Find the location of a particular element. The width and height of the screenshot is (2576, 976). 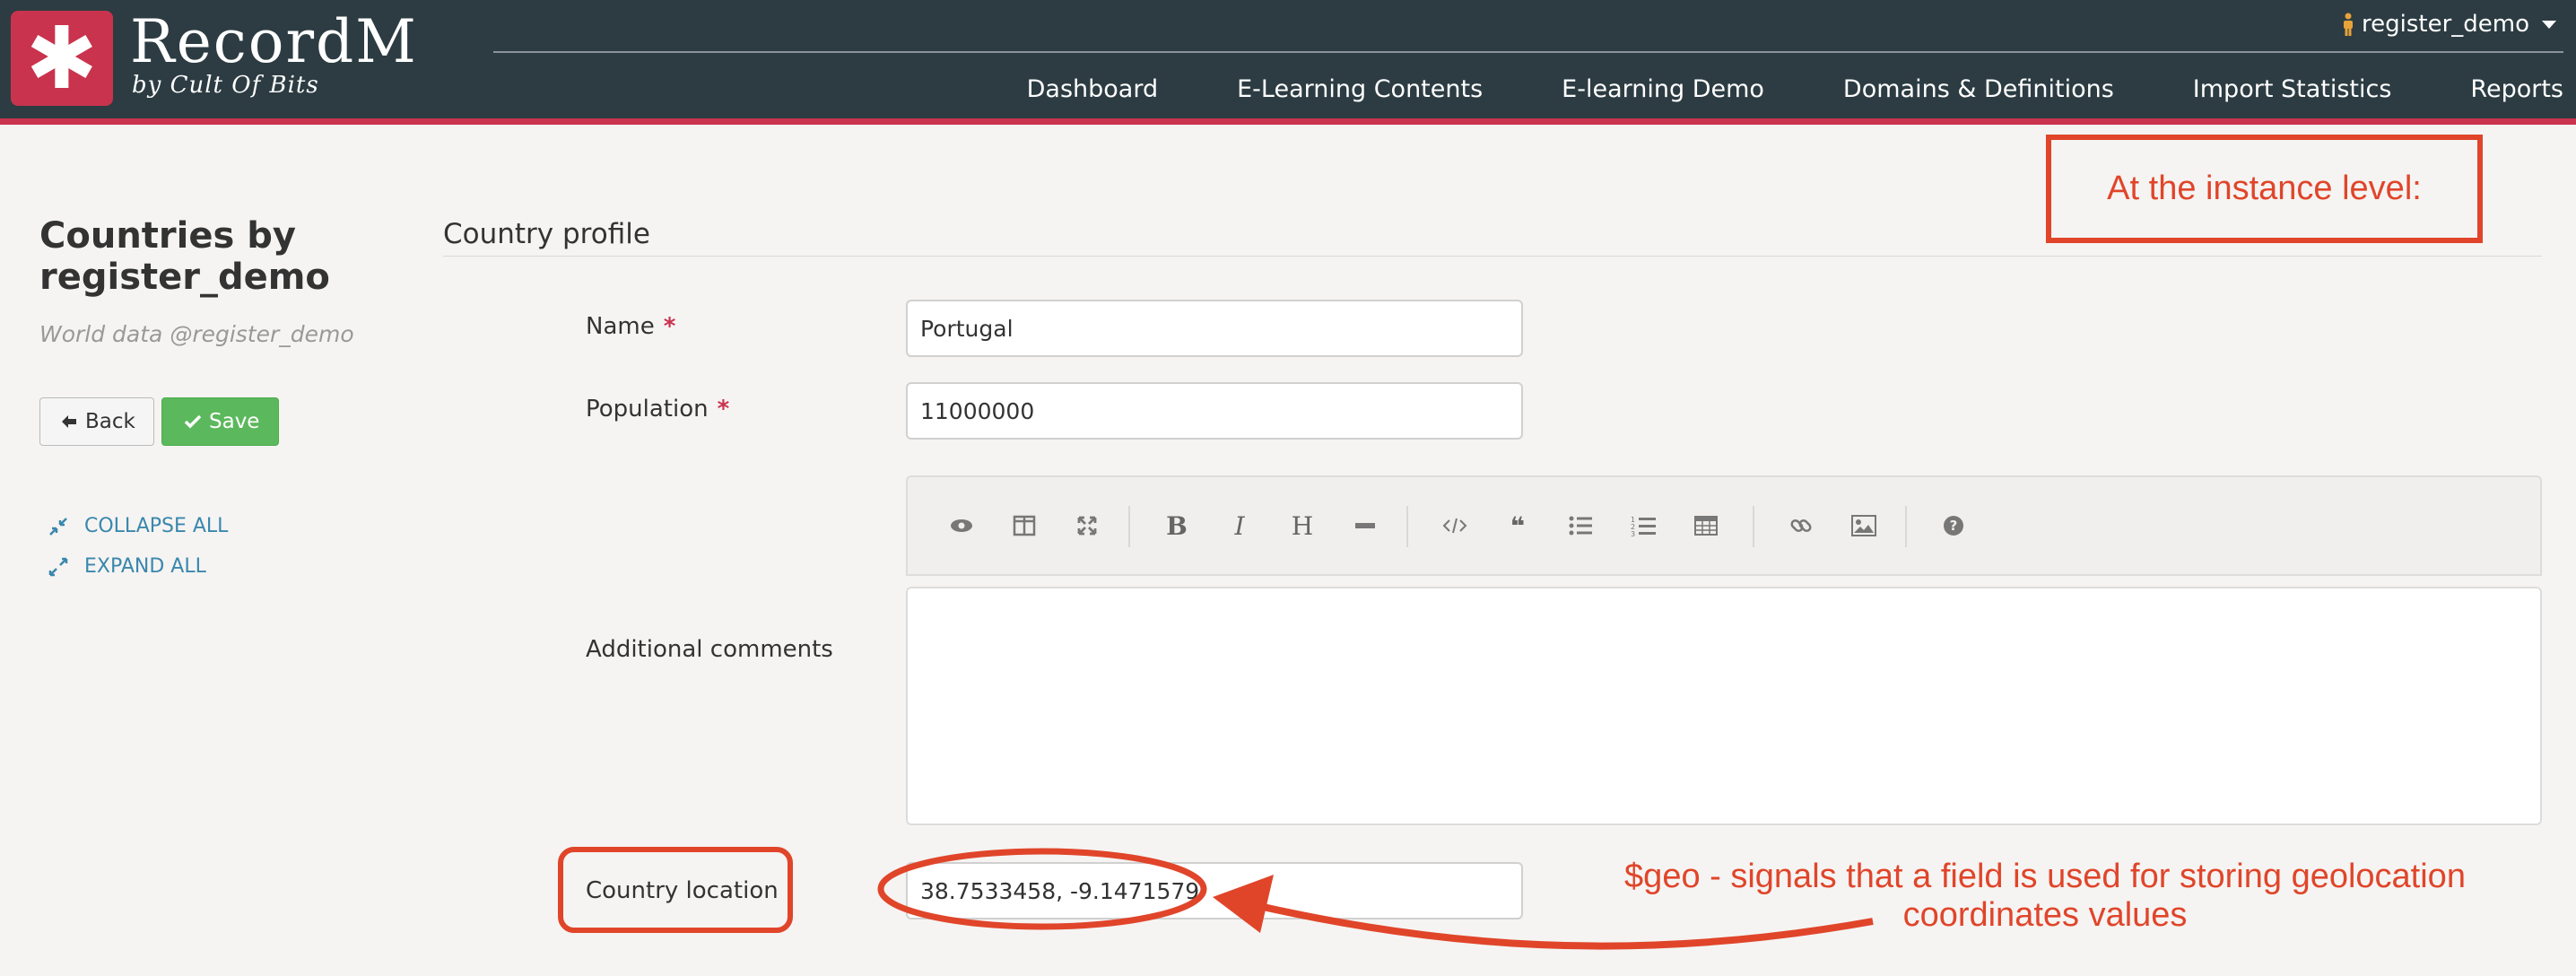

quote-icon: ❝ is located at coordinates (1518, 526).